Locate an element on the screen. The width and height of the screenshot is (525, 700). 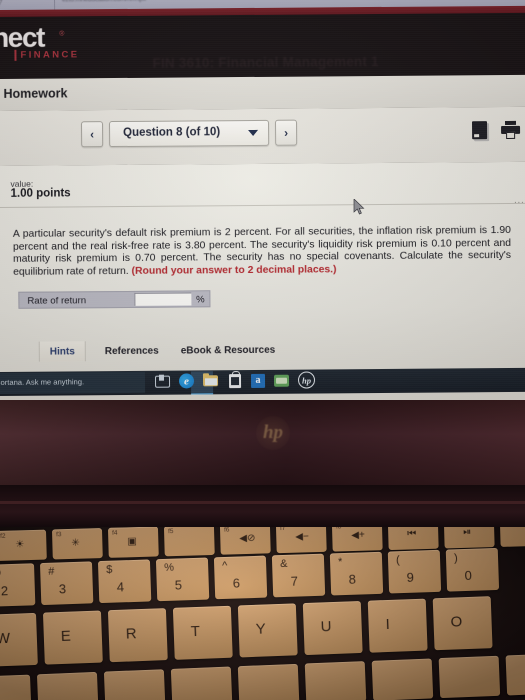
key-fn-label: f2 is located at coordinates (3, 536).